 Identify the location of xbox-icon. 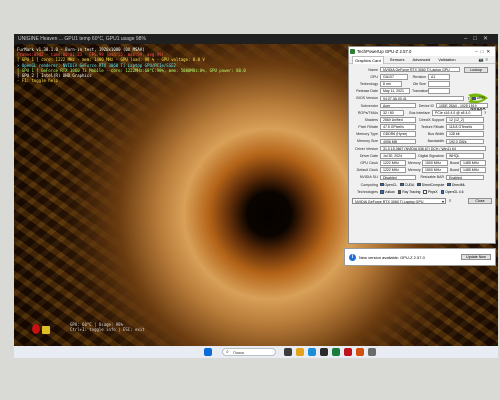
(336, 352).